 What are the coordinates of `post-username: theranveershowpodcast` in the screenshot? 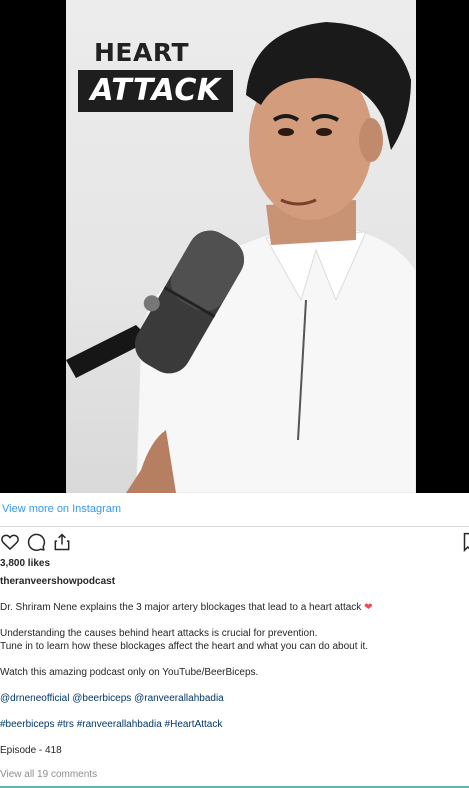 It's located at (57, 581).